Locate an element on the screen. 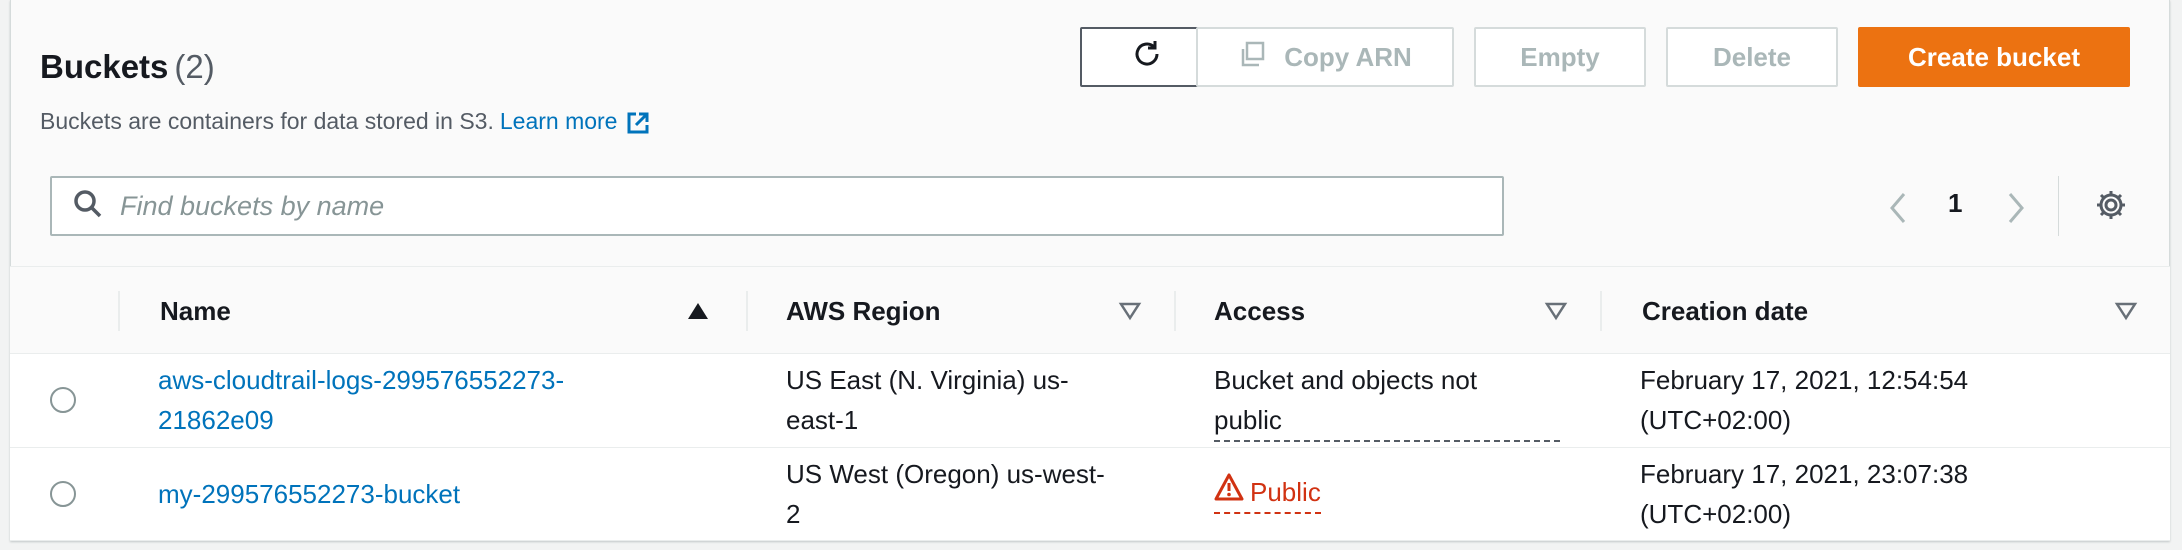 The image size is (2182, 550). region-line: US East (N. Virginia) us- is located at coordinates (927, 380).